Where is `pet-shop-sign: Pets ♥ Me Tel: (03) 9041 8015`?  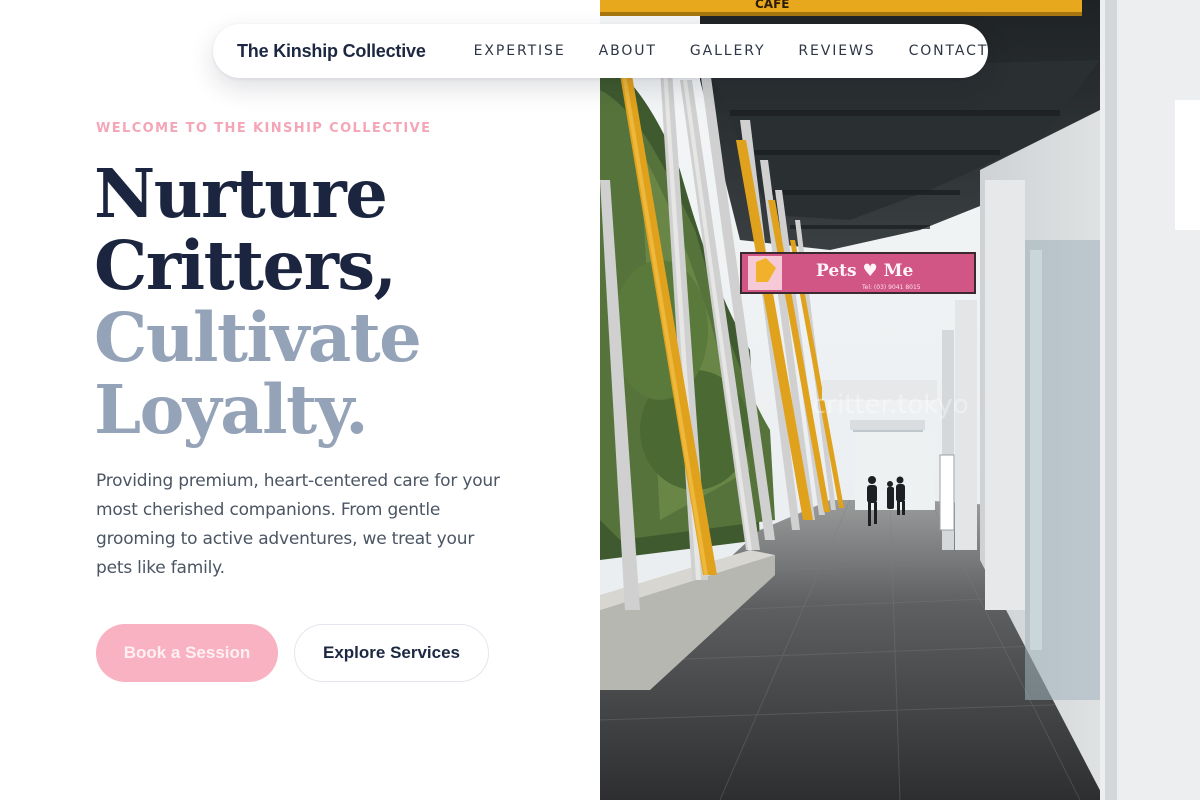
pet-shop-sign: Pets ♥ Me Tel: (03) 9041 8015 is located at coordinates (858, 273).